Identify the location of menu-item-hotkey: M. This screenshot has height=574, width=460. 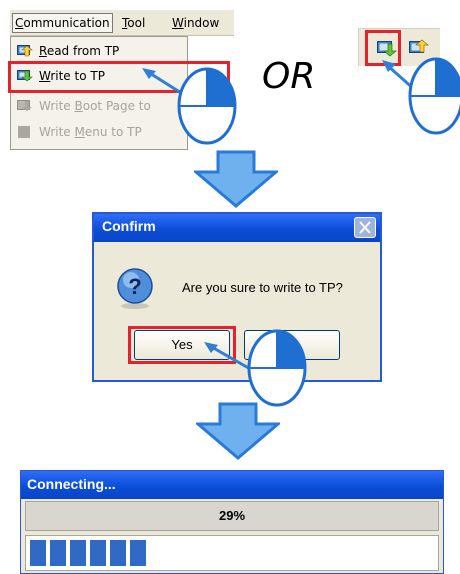
(79, 132).